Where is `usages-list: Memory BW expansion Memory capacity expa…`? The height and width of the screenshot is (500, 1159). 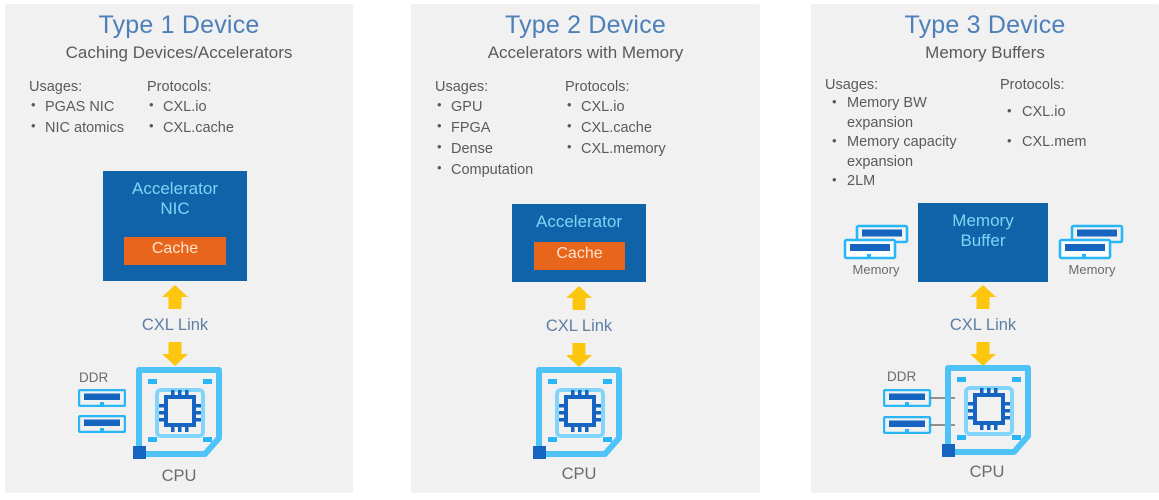
usages-list: Memory BW expansion Memory capacity expa… is located at coordinates (912, 142).